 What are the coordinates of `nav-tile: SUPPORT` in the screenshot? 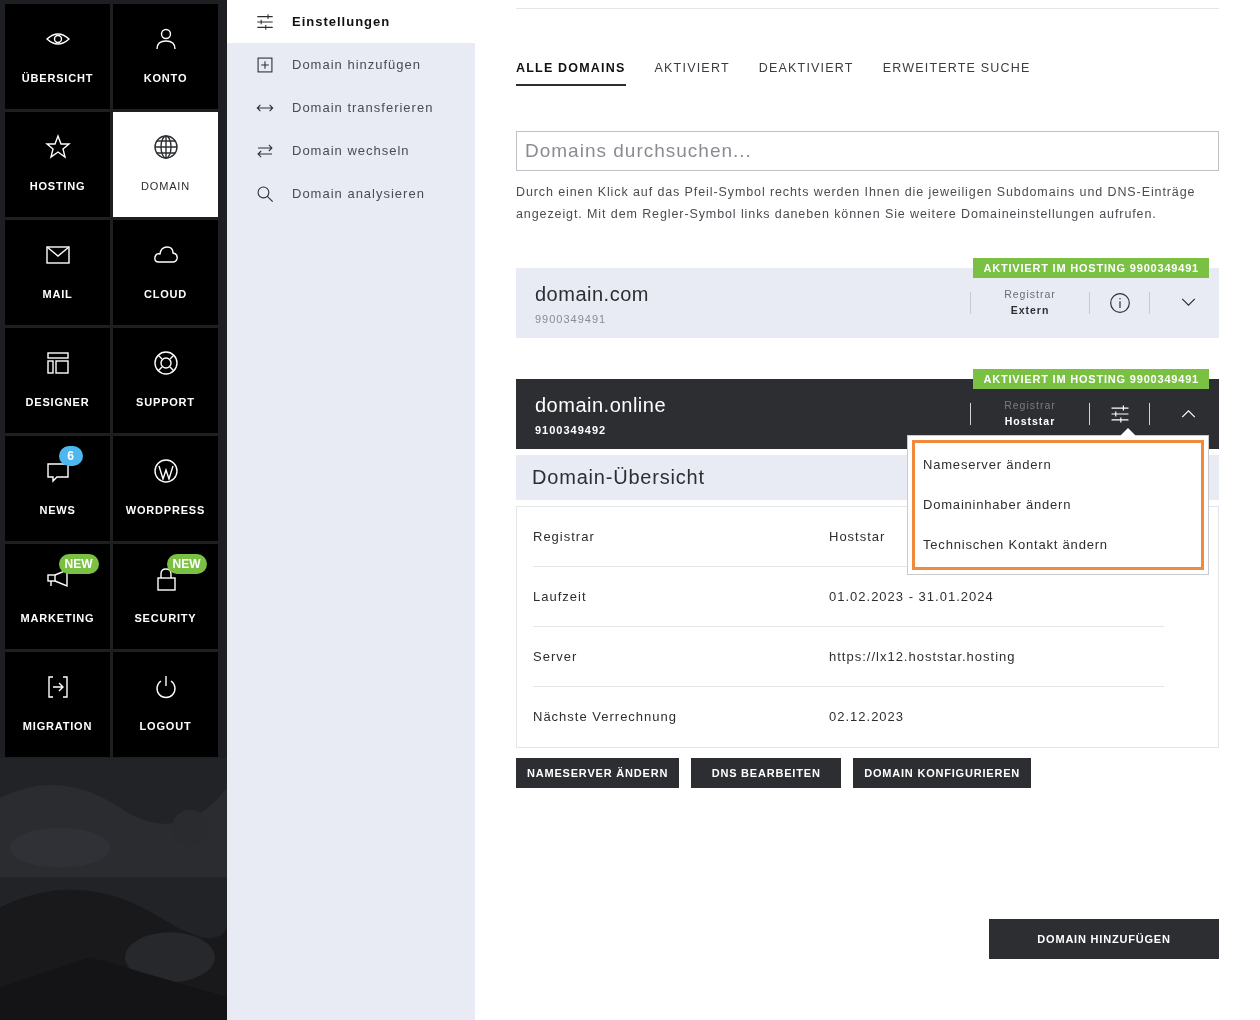 It's located at (165, 380).